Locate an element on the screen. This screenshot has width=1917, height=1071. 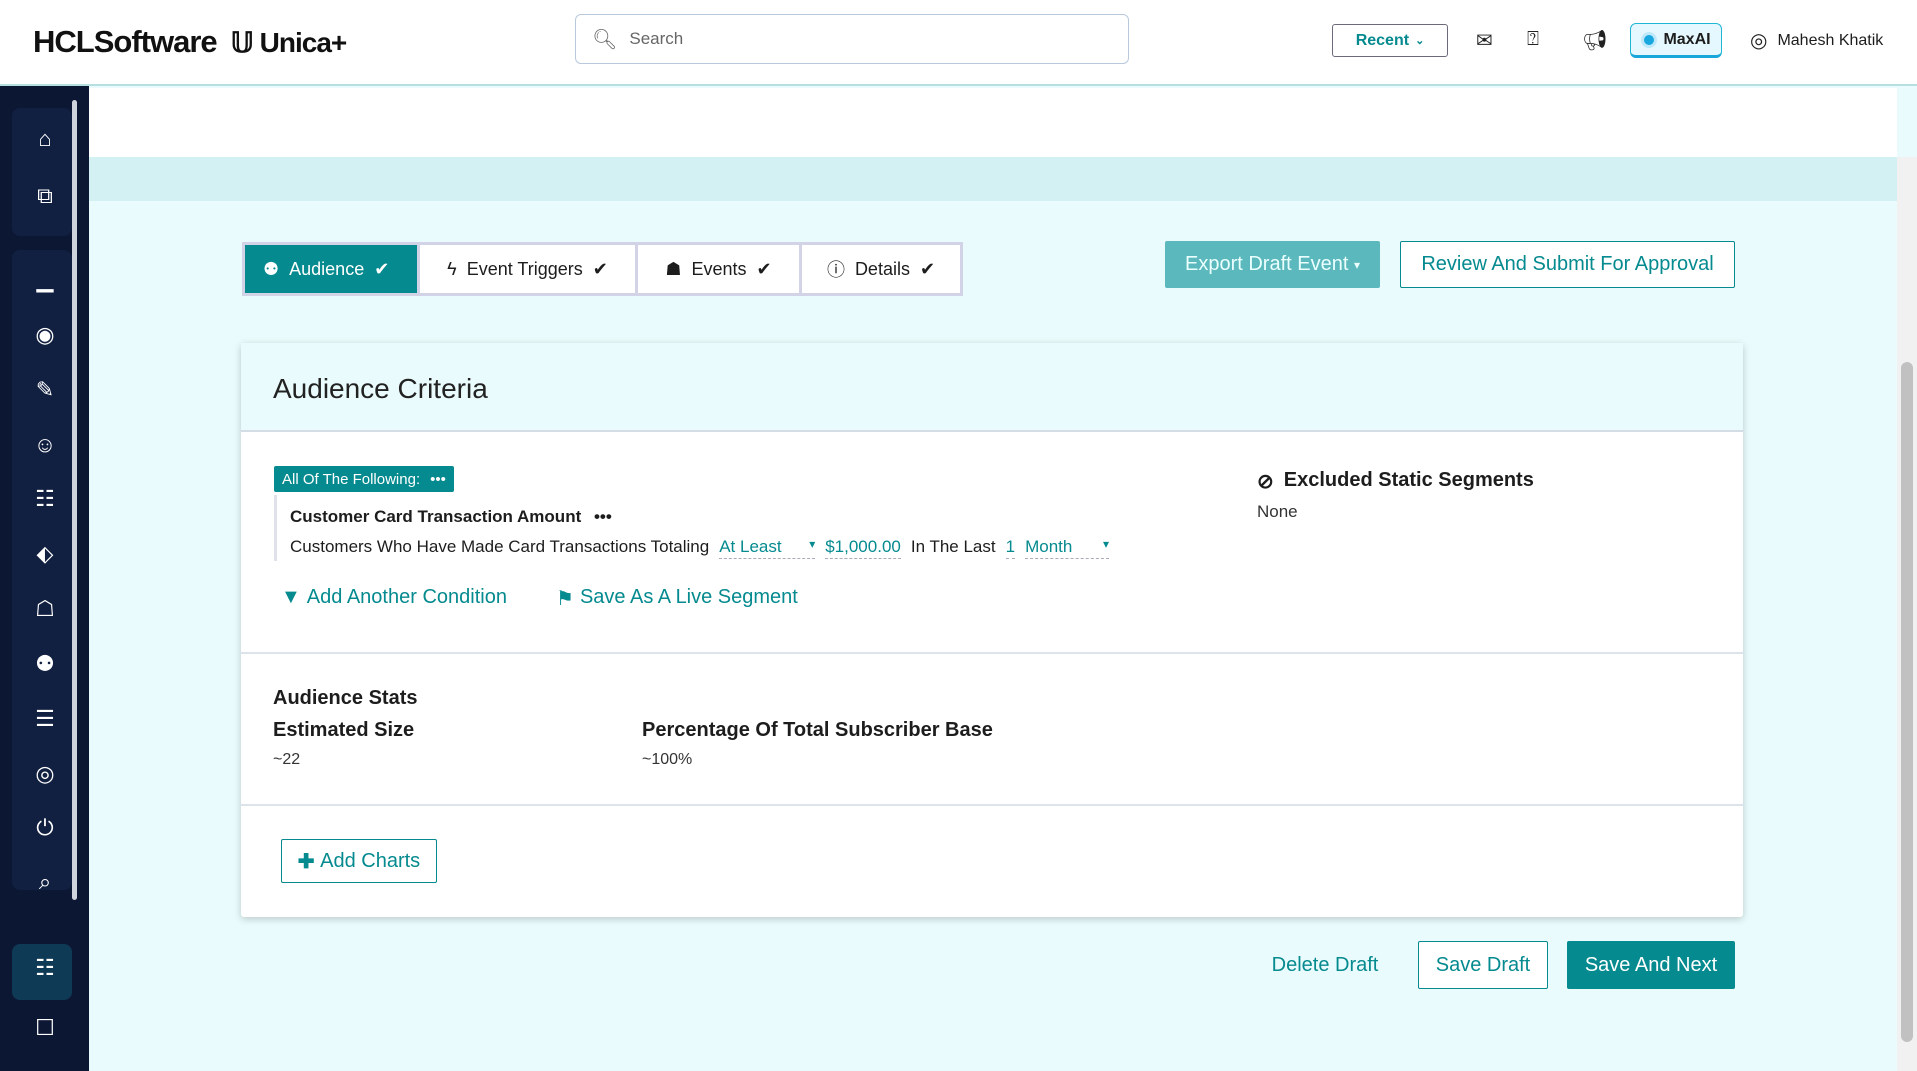
edit-document-icon: ✎ is located at coordinates (45, 390).